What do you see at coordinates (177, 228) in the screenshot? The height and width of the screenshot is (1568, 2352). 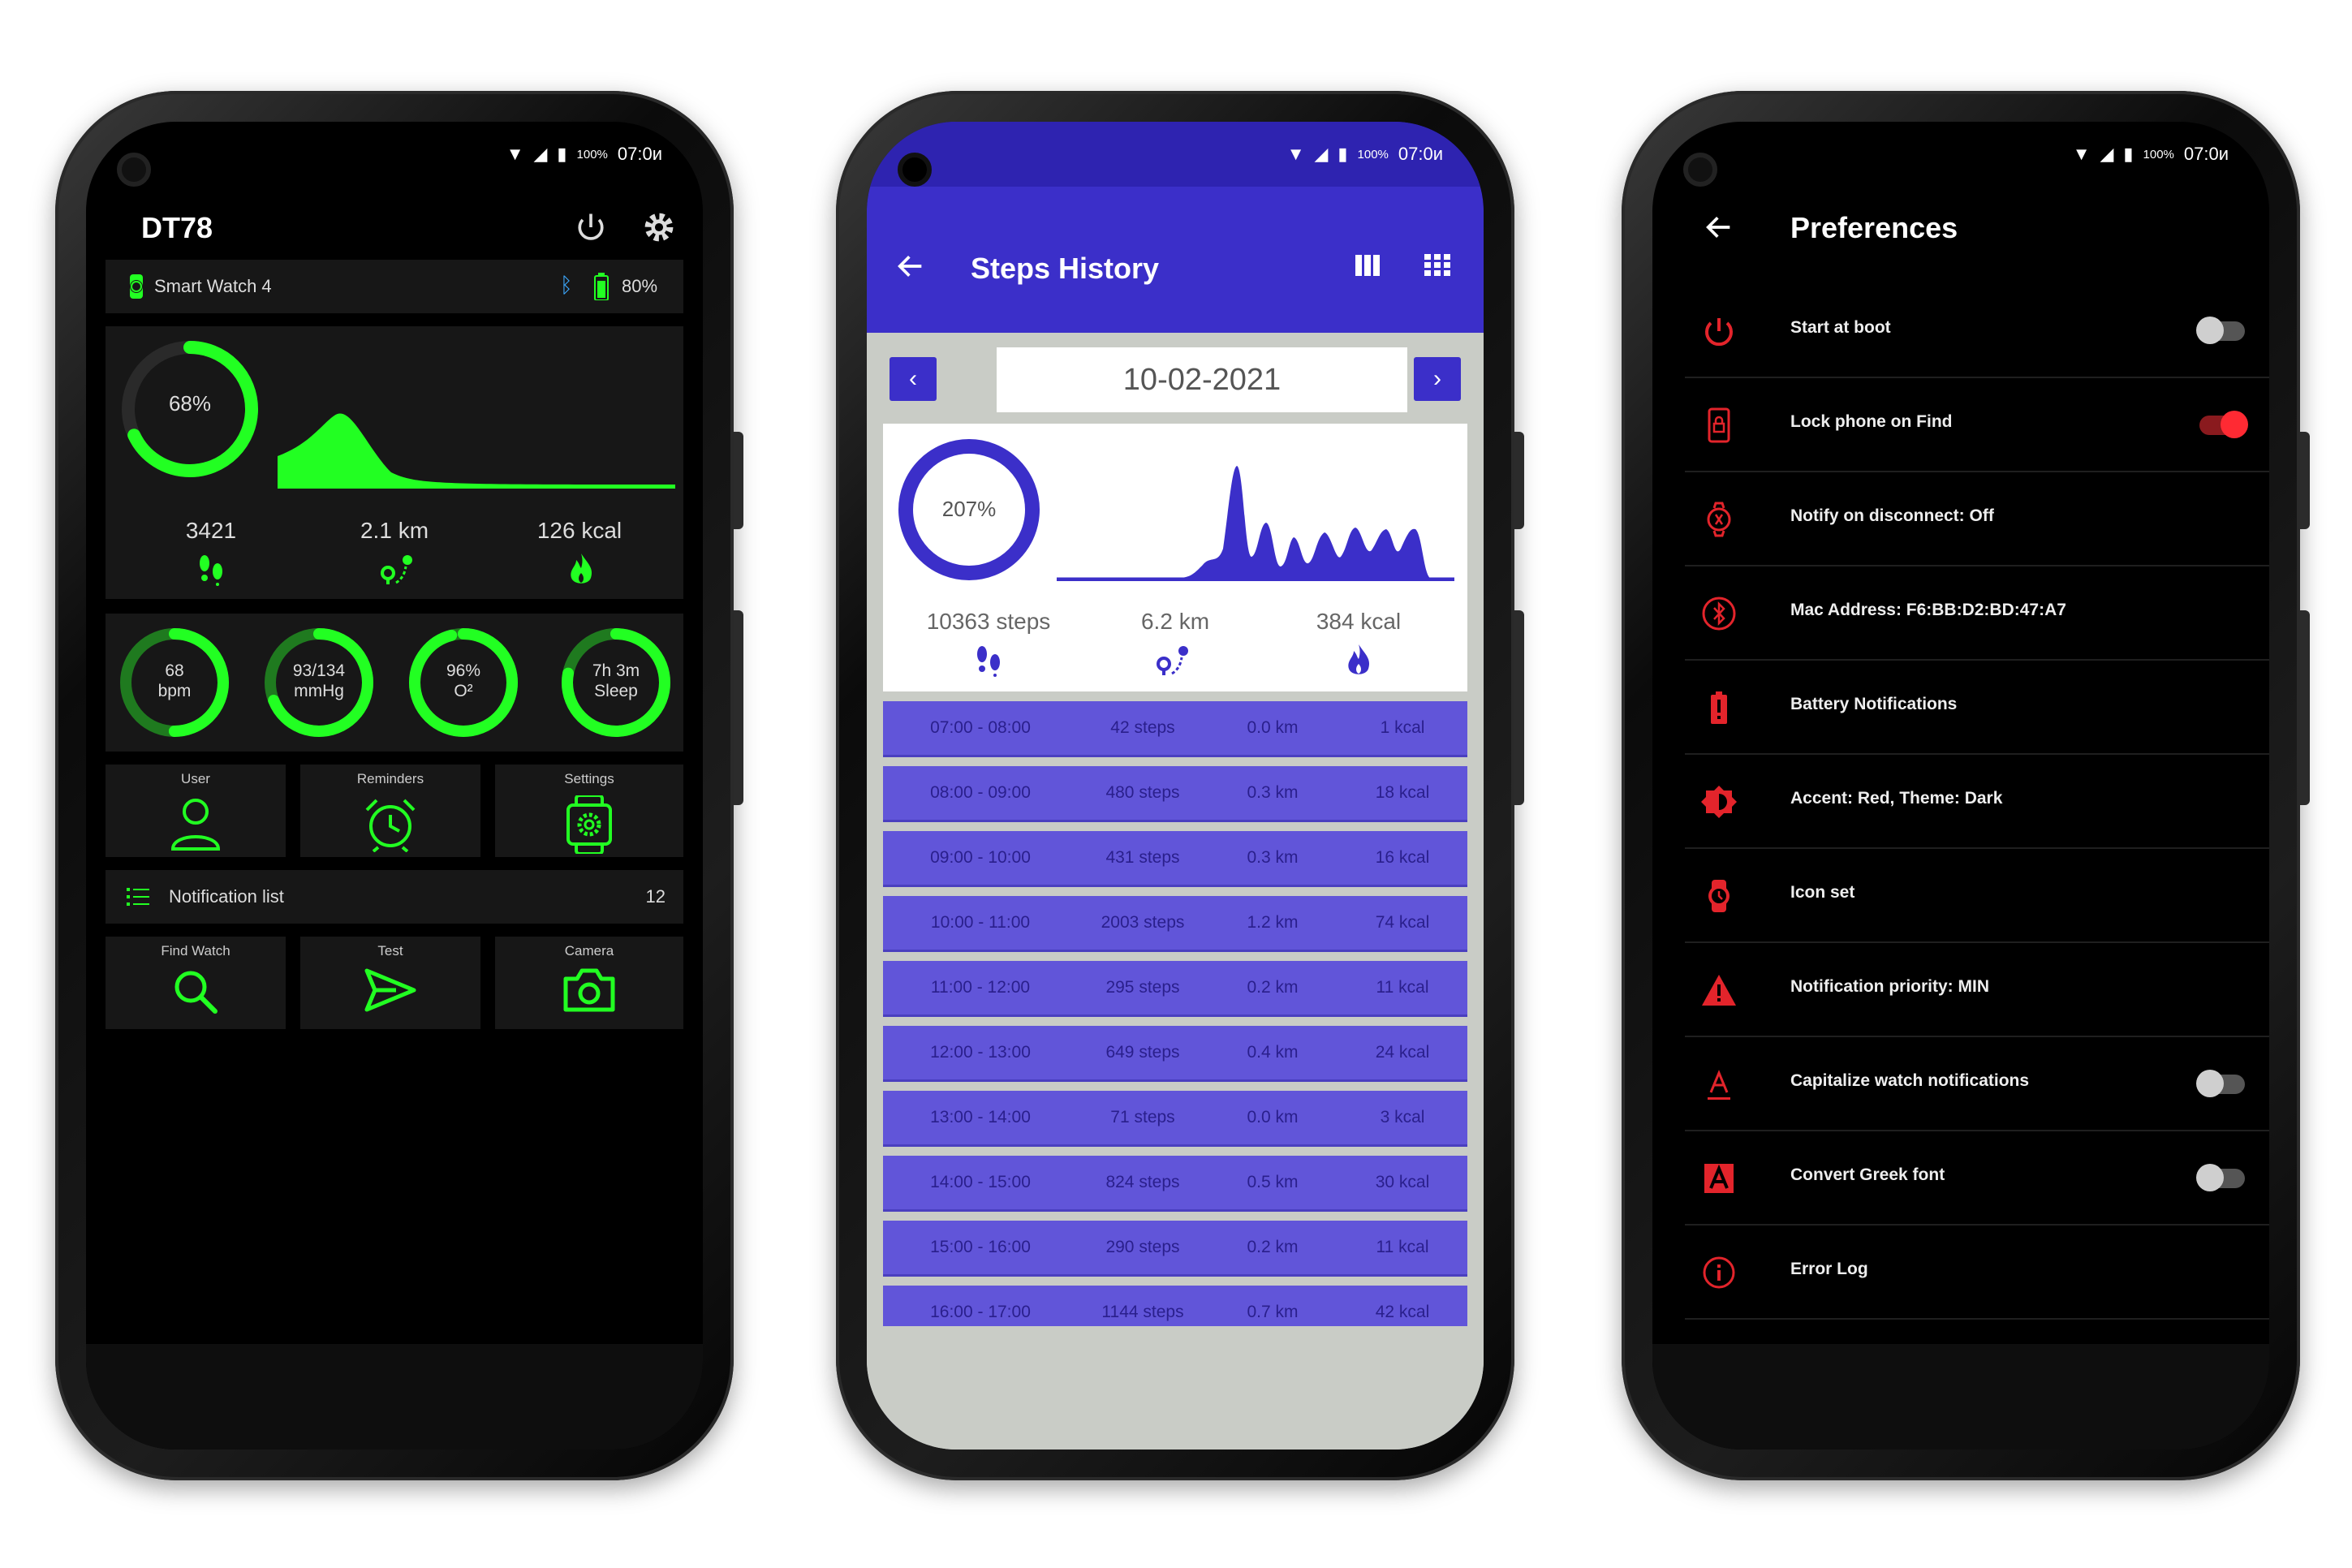 I see `app-title: DT78` at bounding box center [177, 228].